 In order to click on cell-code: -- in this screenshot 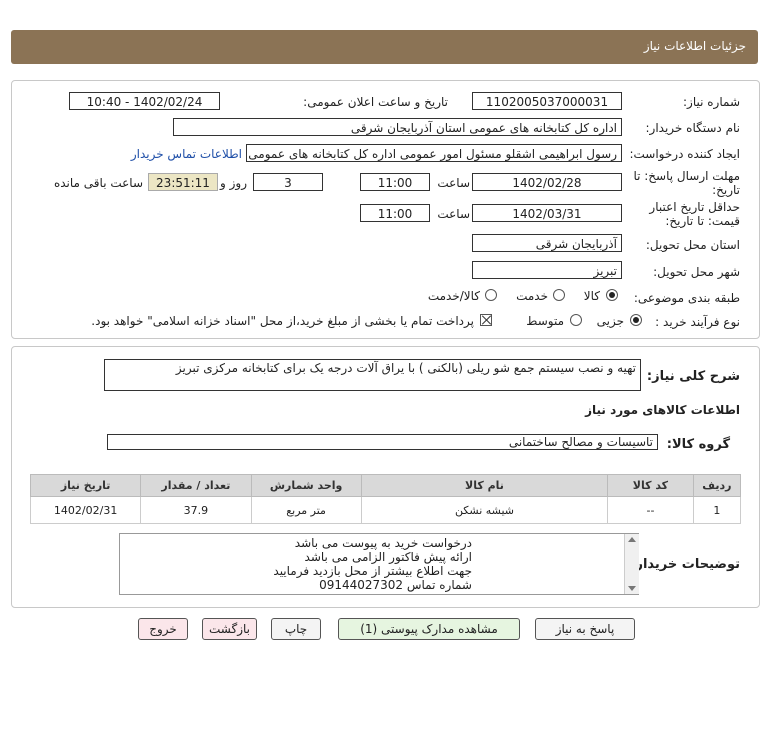, I will do `click(650, 510)`.